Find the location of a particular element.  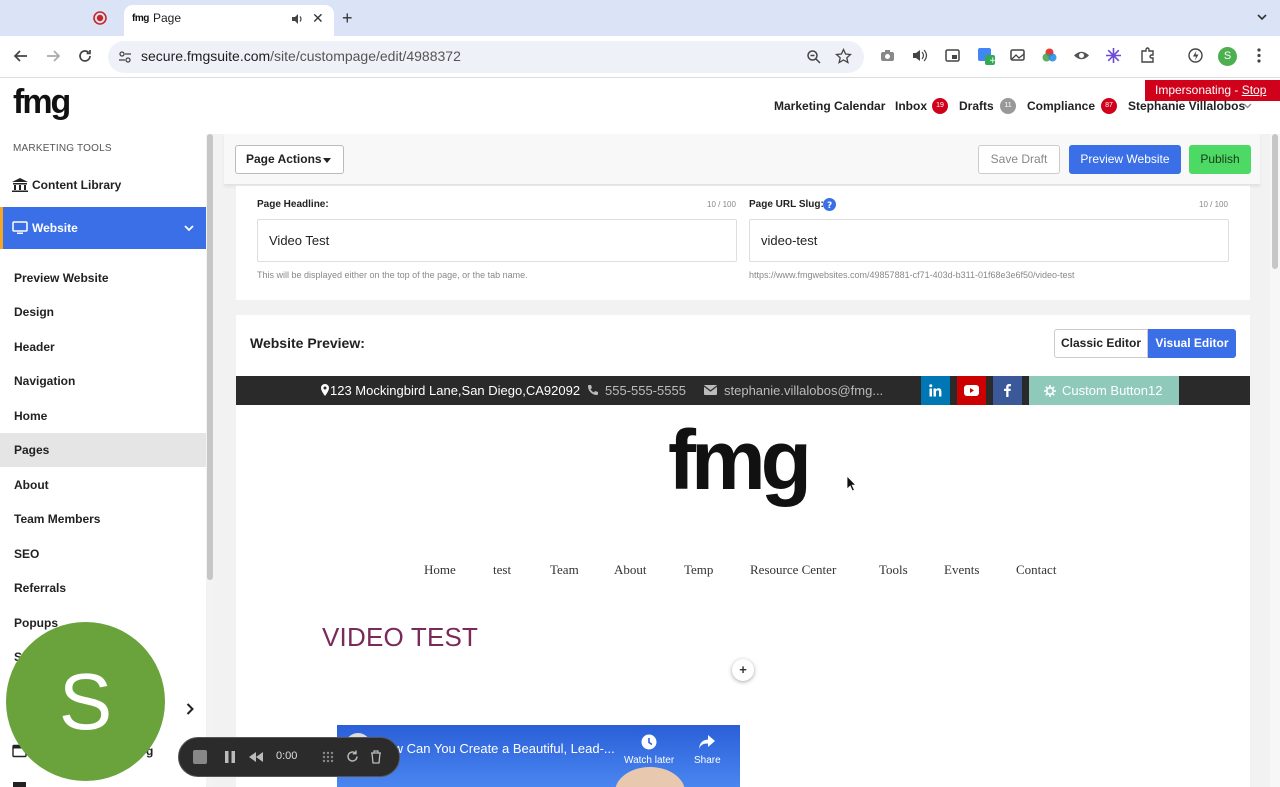

site-nav-events: Events is located at coordinates (961, 570).